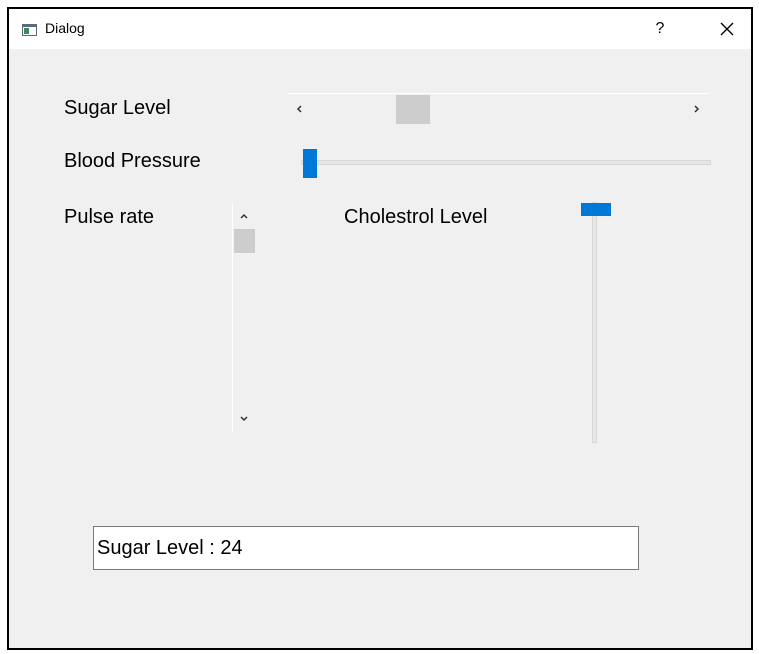 This screenshot has height=654, width=759. What do you see at coordinates (380, 29) in the screenshot?
I see `title-bar: Dialog ?` at bounding box center [380, 29].